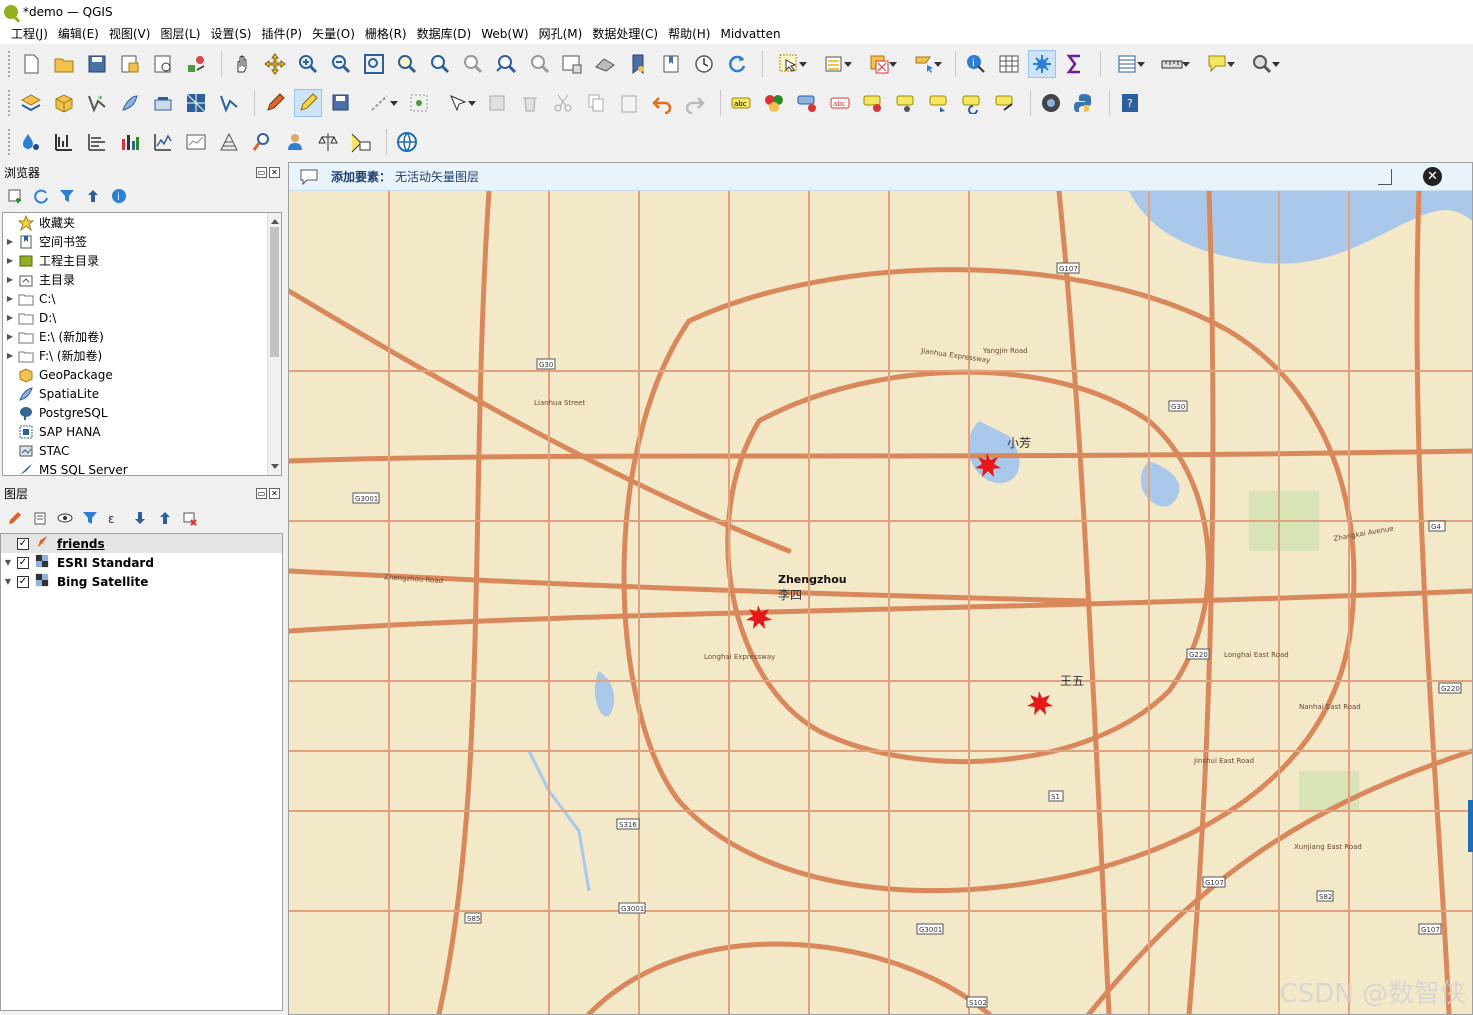 The image size is (1473, 1015). Describe the element at coordinates (873, 103) in the screenshot. I see `show-hide-labels-icon` at that location.